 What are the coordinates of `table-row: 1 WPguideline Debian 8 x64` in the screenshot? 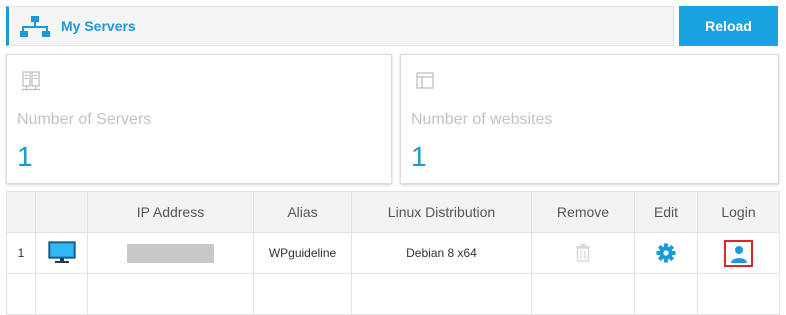 It's located at (393, 253).